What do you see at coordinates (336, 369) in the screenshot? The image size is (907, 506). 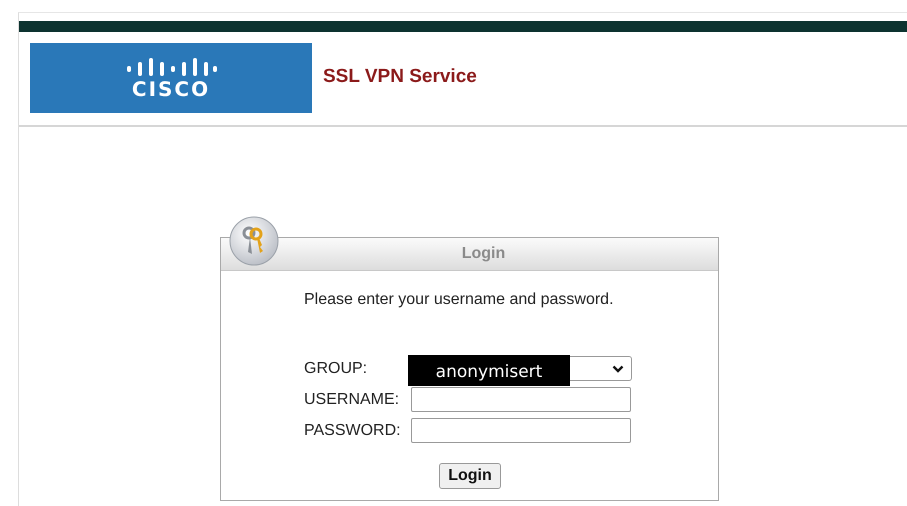 I see `field-label: GROUP:` at bounding box center [336, 369].